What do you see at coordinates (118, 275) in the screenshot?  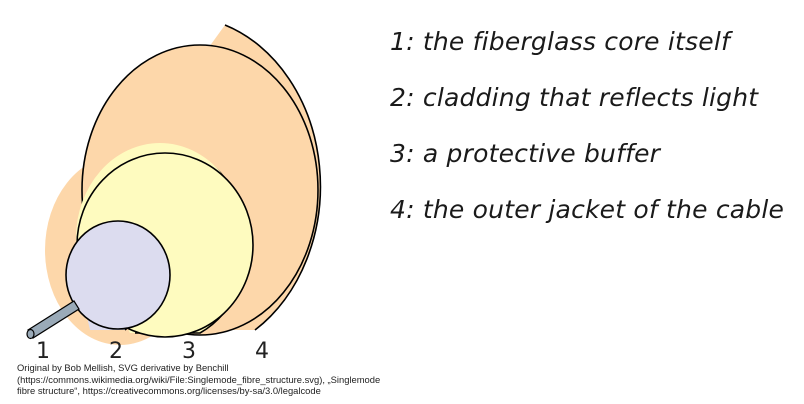 I see `cladding-layer` at bounding box center [118, 275].